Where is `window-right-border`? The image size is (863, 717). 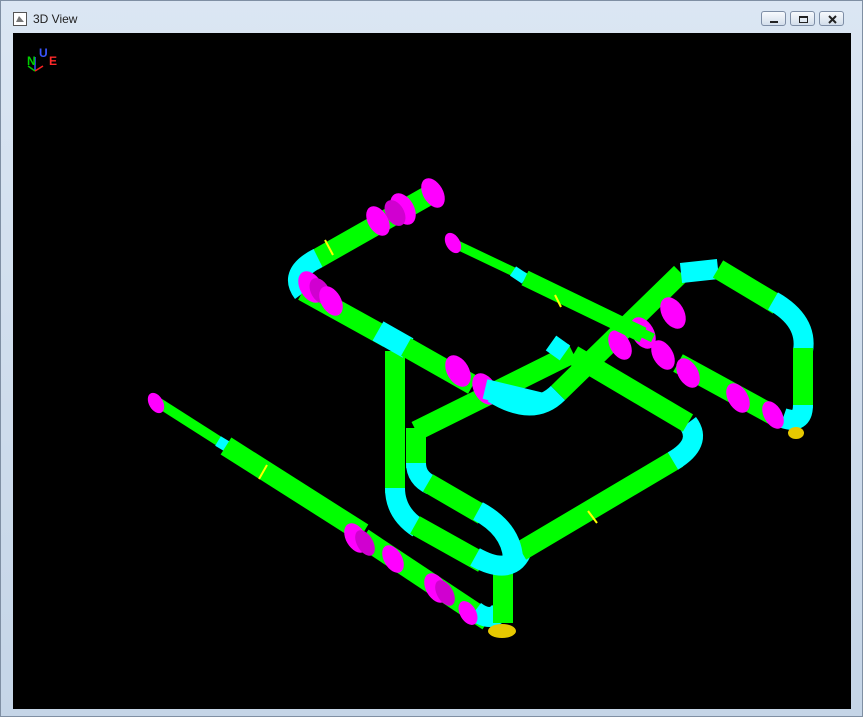 window-right-border is located at coordinates (856, 371).